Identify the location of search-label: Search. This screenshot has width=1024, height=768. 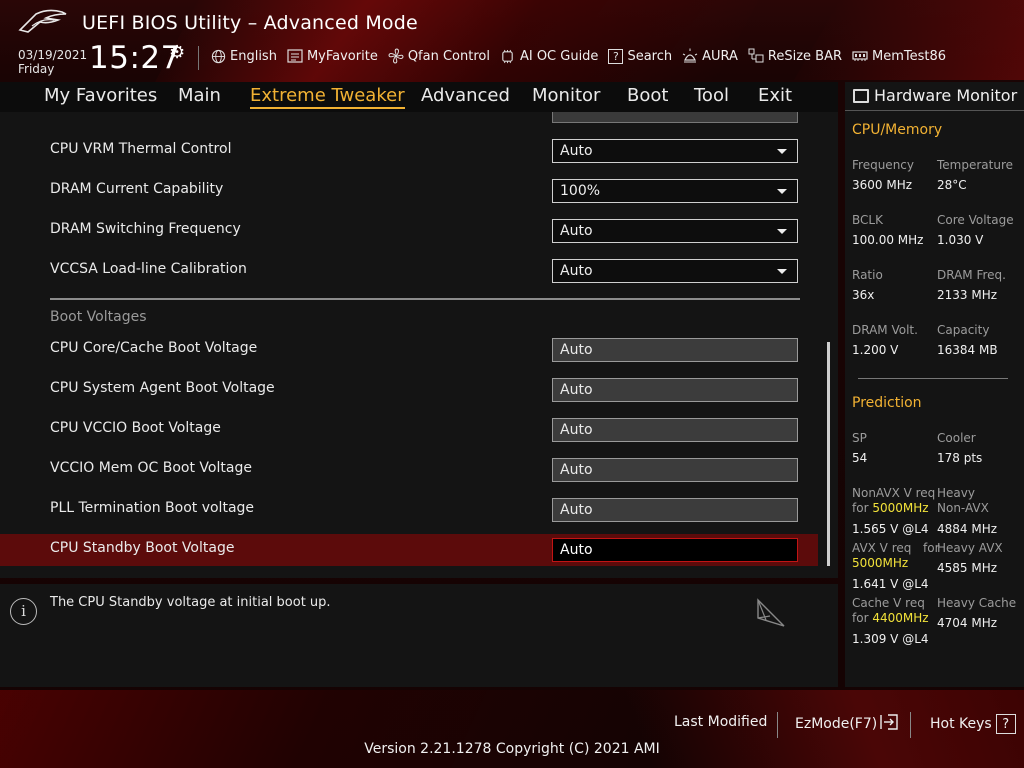
(650, 56).